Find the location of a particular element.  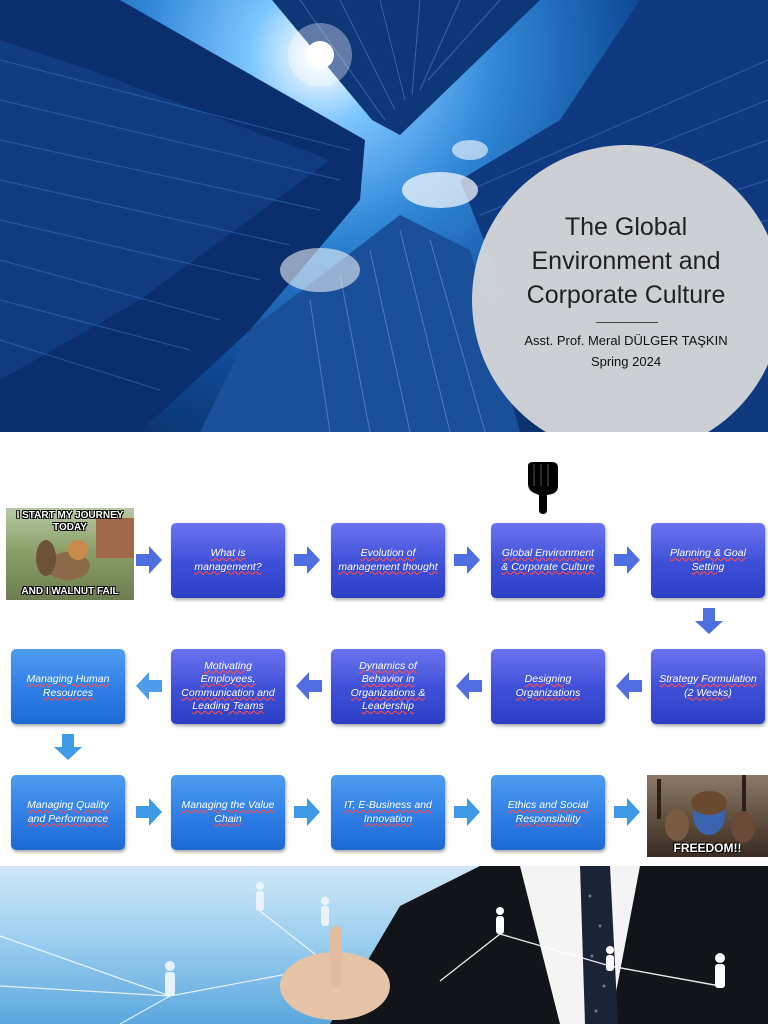

step-global-environment: Global Environment & Corporate Culture is located at coordinates (548, 560).